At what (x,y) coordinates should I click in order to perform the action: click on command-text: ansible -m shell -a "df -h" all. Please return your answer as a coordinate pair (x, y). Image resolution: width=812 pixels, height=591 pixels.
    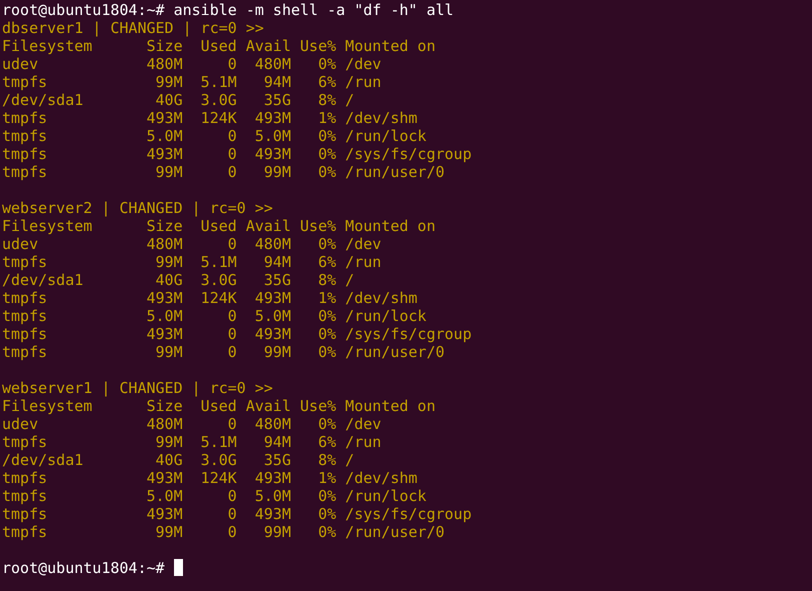
    Looking at the image, I should click on (314, 10).